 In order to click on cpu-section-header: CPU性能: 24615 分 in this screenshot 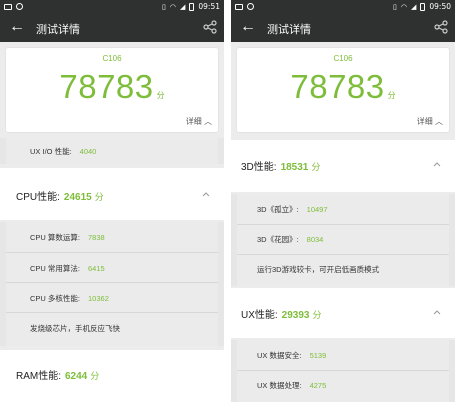, I will do `click(112, 194)`.